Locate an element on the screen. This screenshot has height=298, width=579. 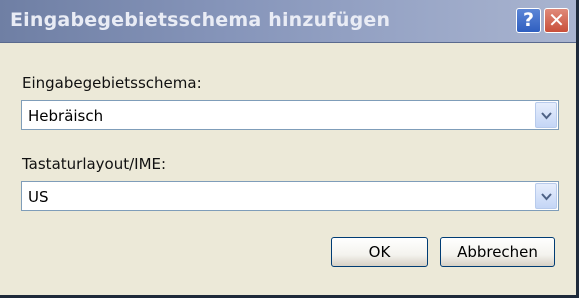
input-locale-dropdown-button is located at coordinates (546, 115).